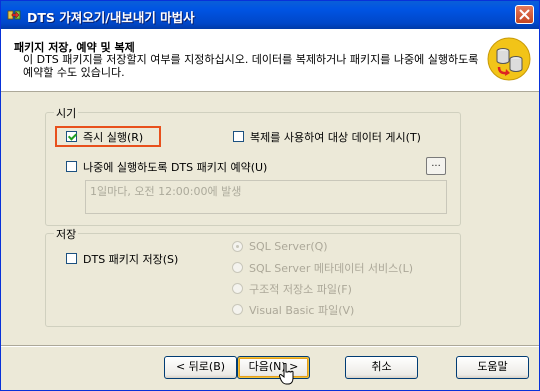 Image resolution: width=540 pixels, height=391 pixels. I want to click on radio-meta-data-services-dot, so click(237, 267).